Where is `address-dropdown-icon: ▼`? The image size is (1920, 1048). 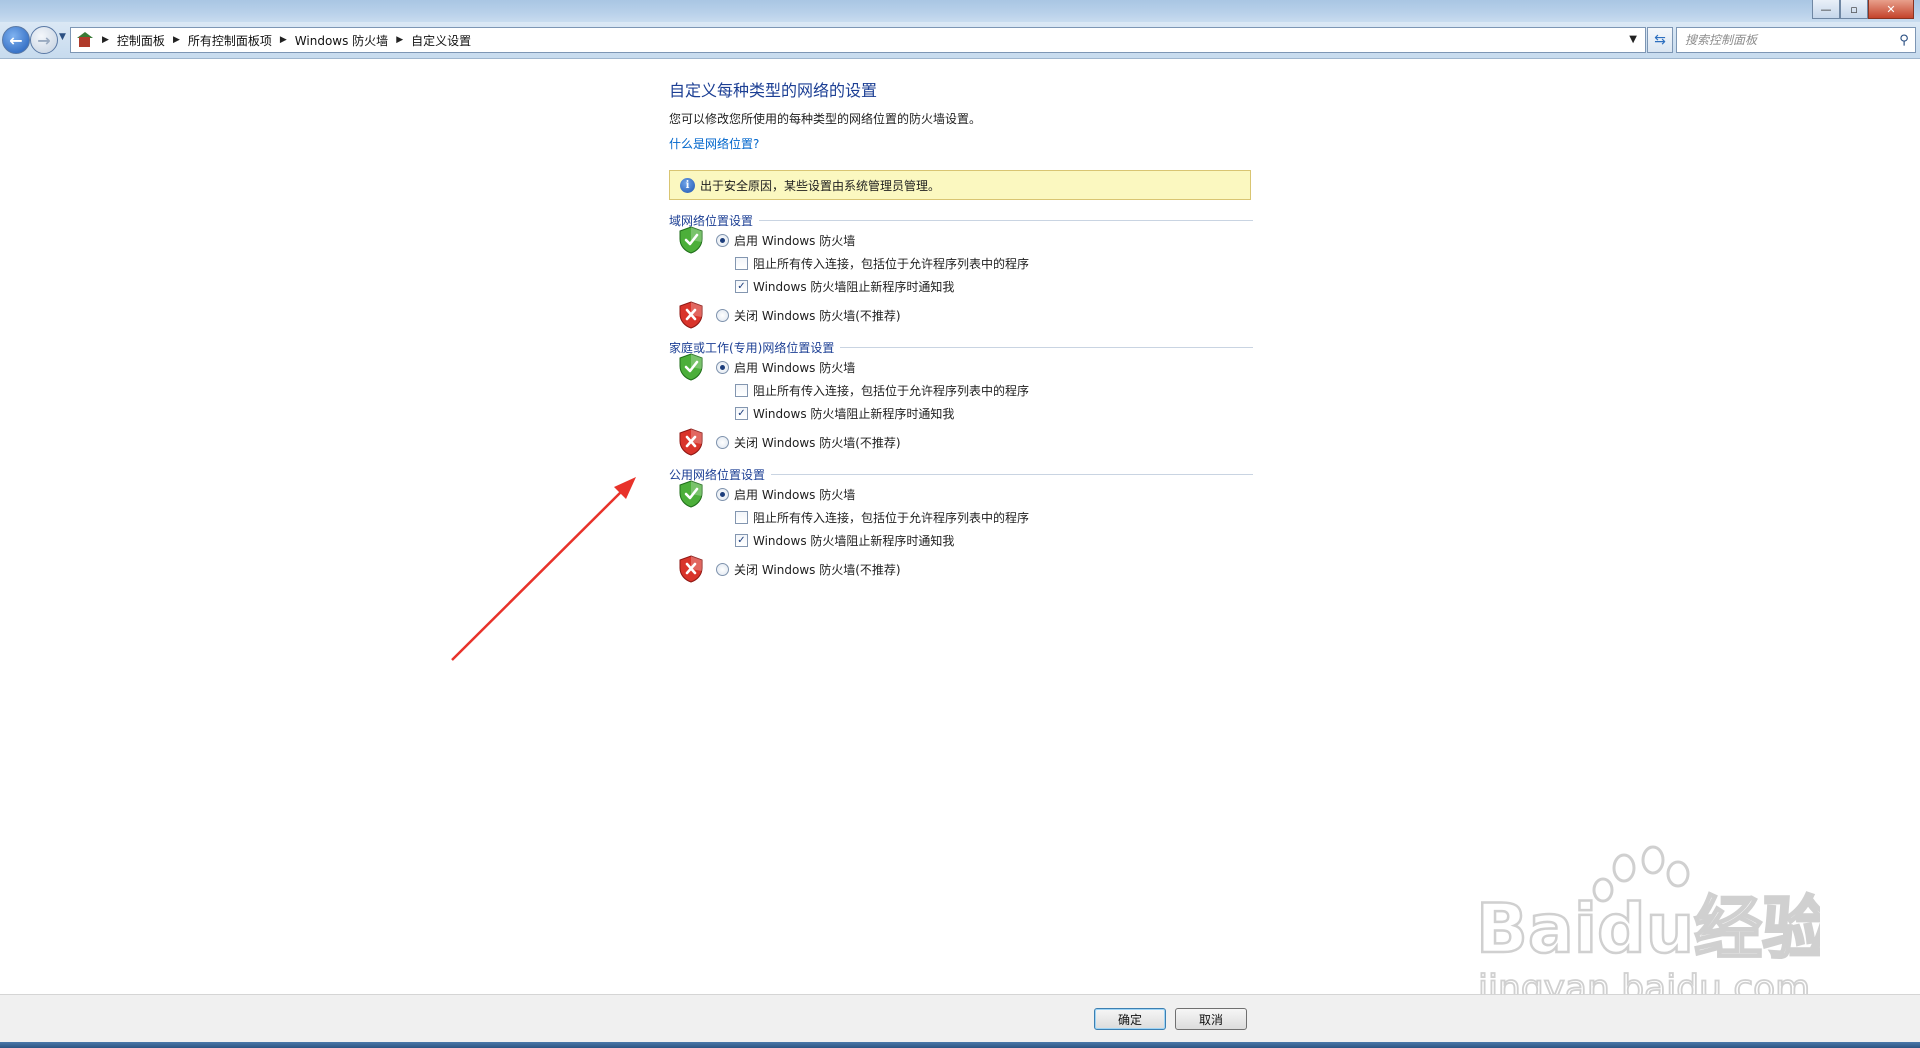
address-dropdown-icon: ▼ is located at coordinates (1633, 39).